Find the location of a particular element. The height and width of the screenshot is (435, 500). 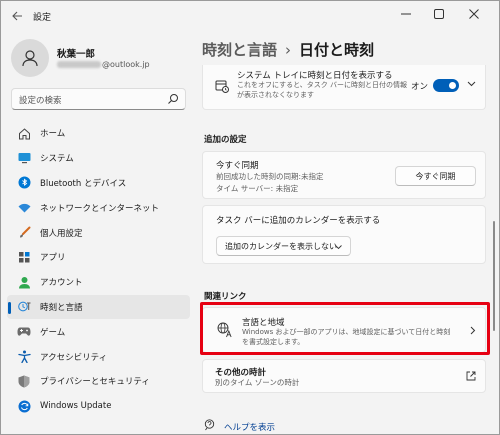

sidebar-item-accessibility: アクセシビリティ is located at coordinates (98, 356).